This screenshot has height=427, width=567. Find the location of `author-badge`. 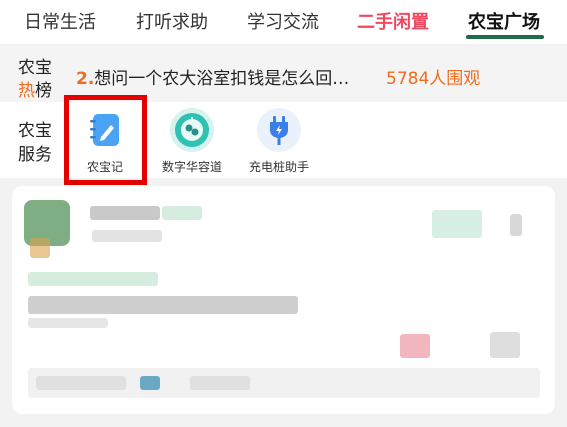

author-badge is located at coordinates (182, 213).